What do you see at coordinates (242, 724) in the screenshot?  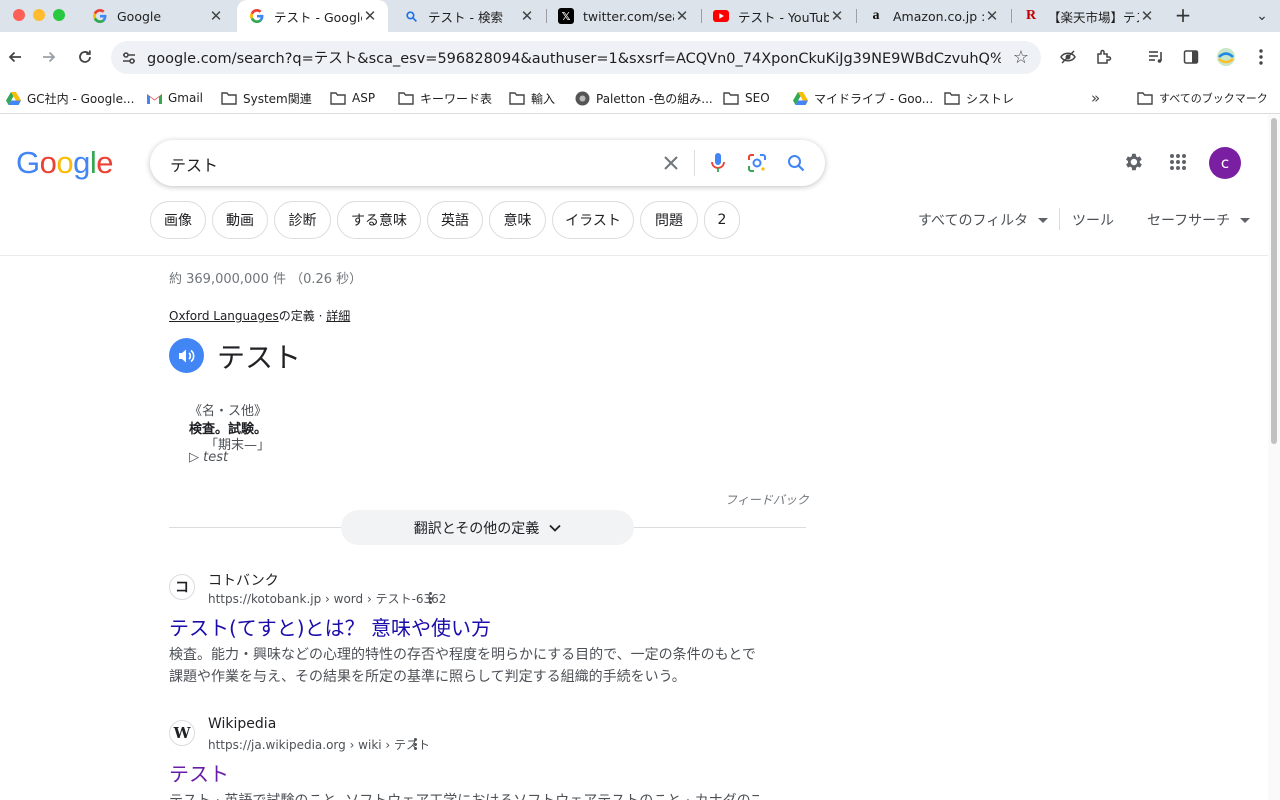 I see `result-site-name: Wikipedia` at bounding box center [242, 724].